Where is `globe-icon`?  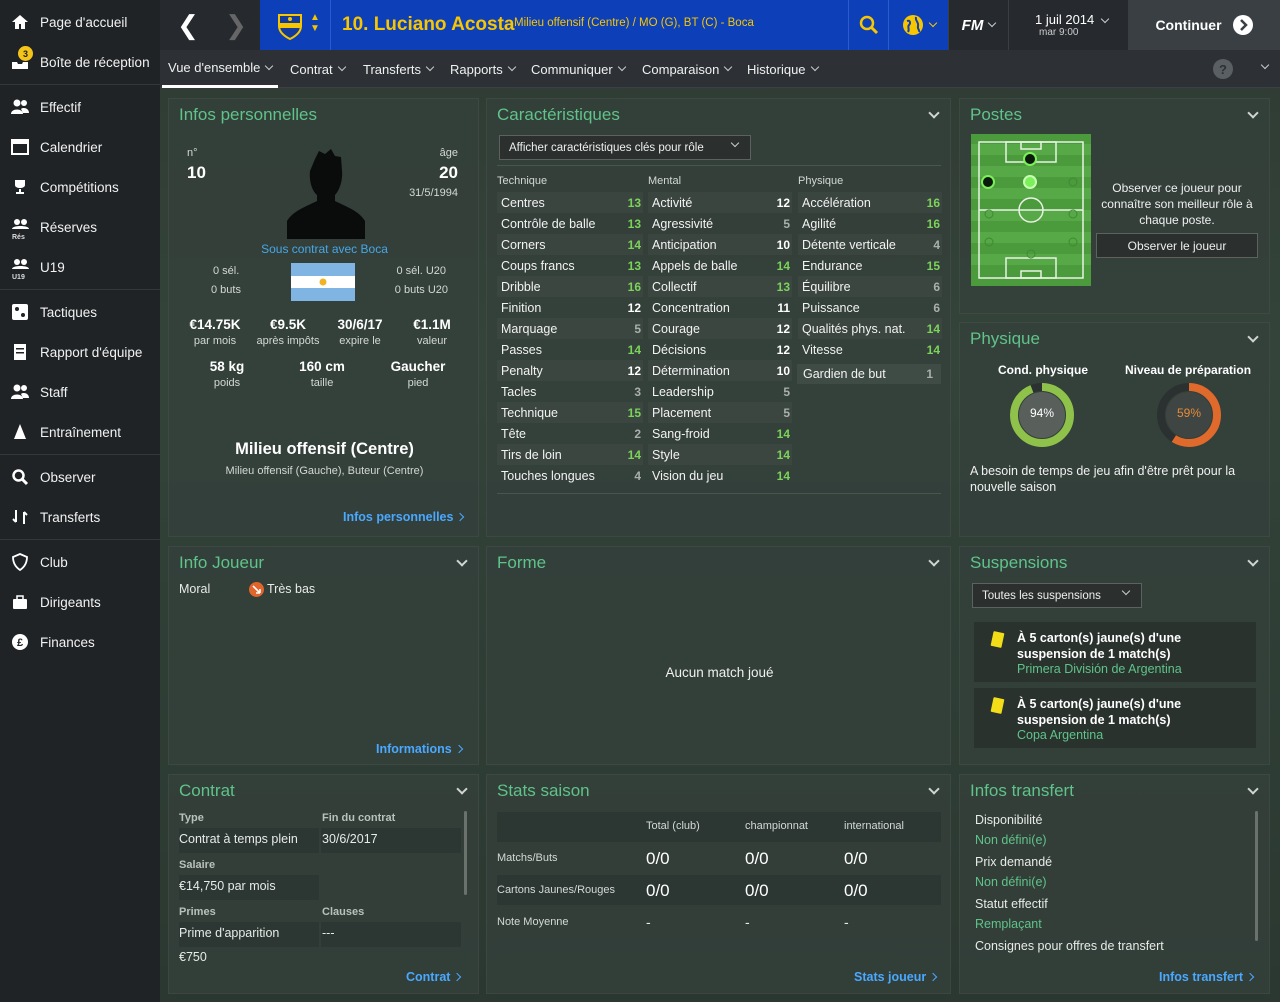
globe-icon is located at coordinates (912, 25).